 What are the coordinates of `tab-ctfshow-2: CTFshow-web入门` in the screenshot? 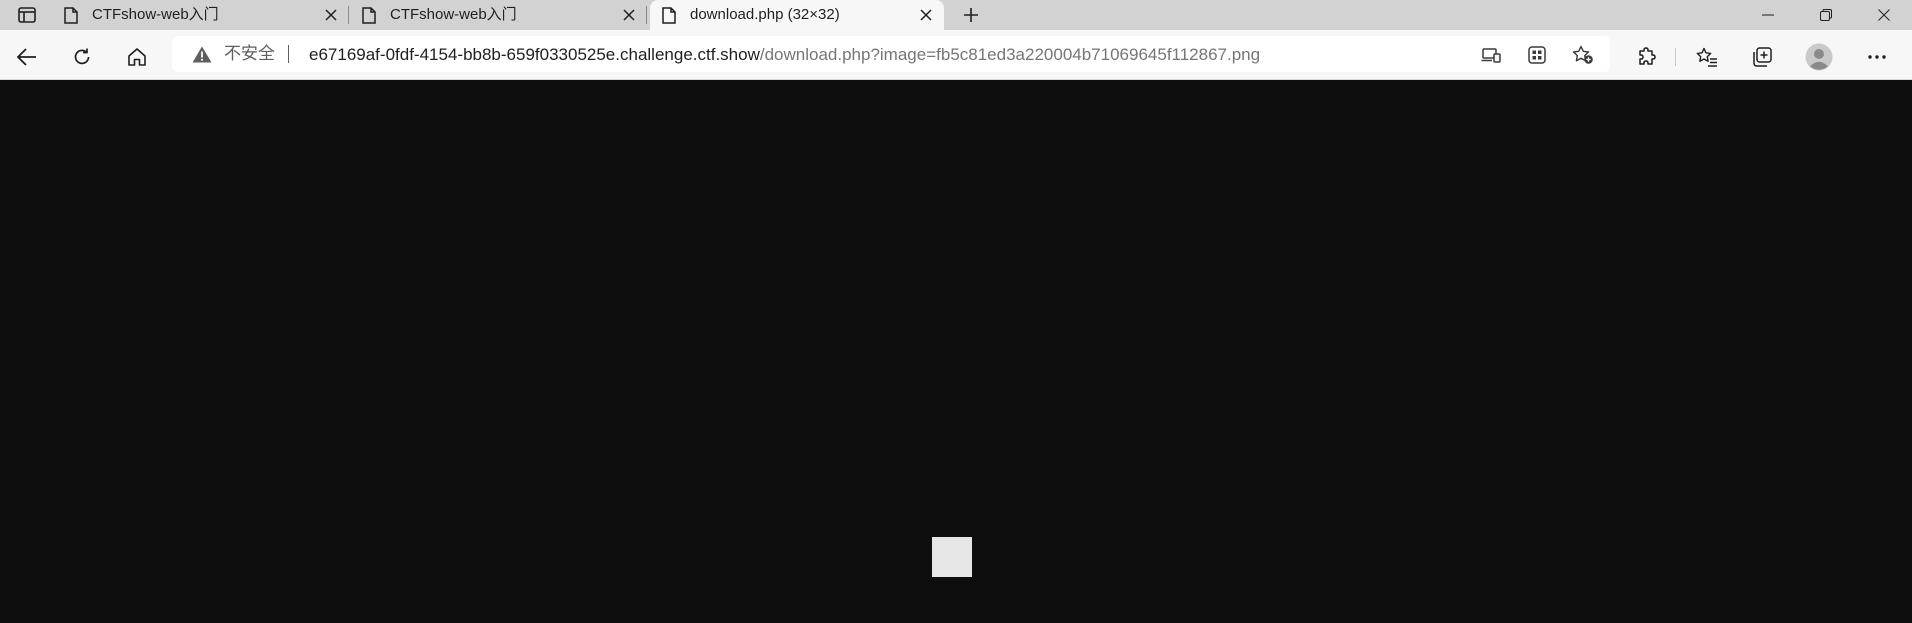 It's located at (498, 15).